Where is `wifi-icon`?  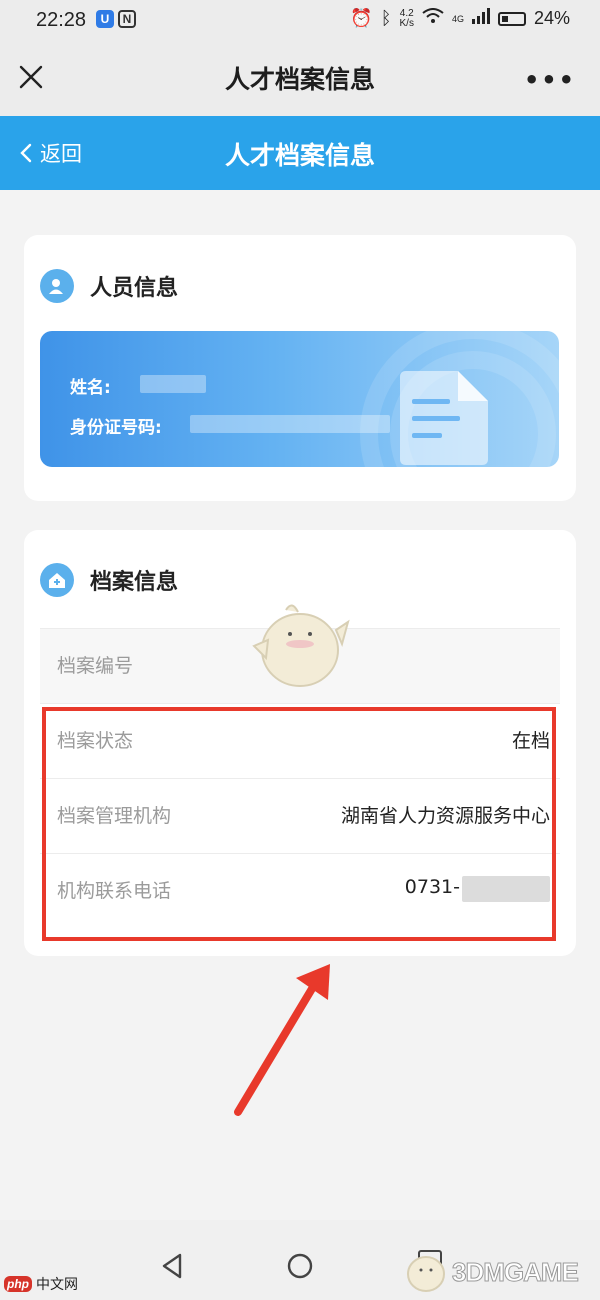 wifi-icon is located at coordinates (433, 18).